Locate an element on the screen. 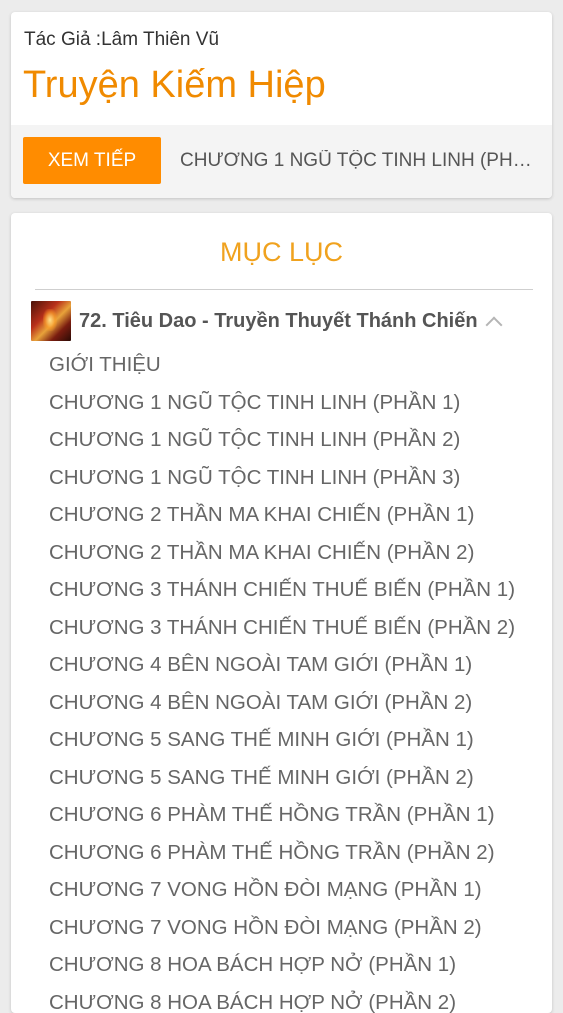 This screenshot has height=1013, width=563. book-header-row: 72. Tiêu Dao - Truyền Thuyết Thánh Chiến is located at coordinates (281, 321).